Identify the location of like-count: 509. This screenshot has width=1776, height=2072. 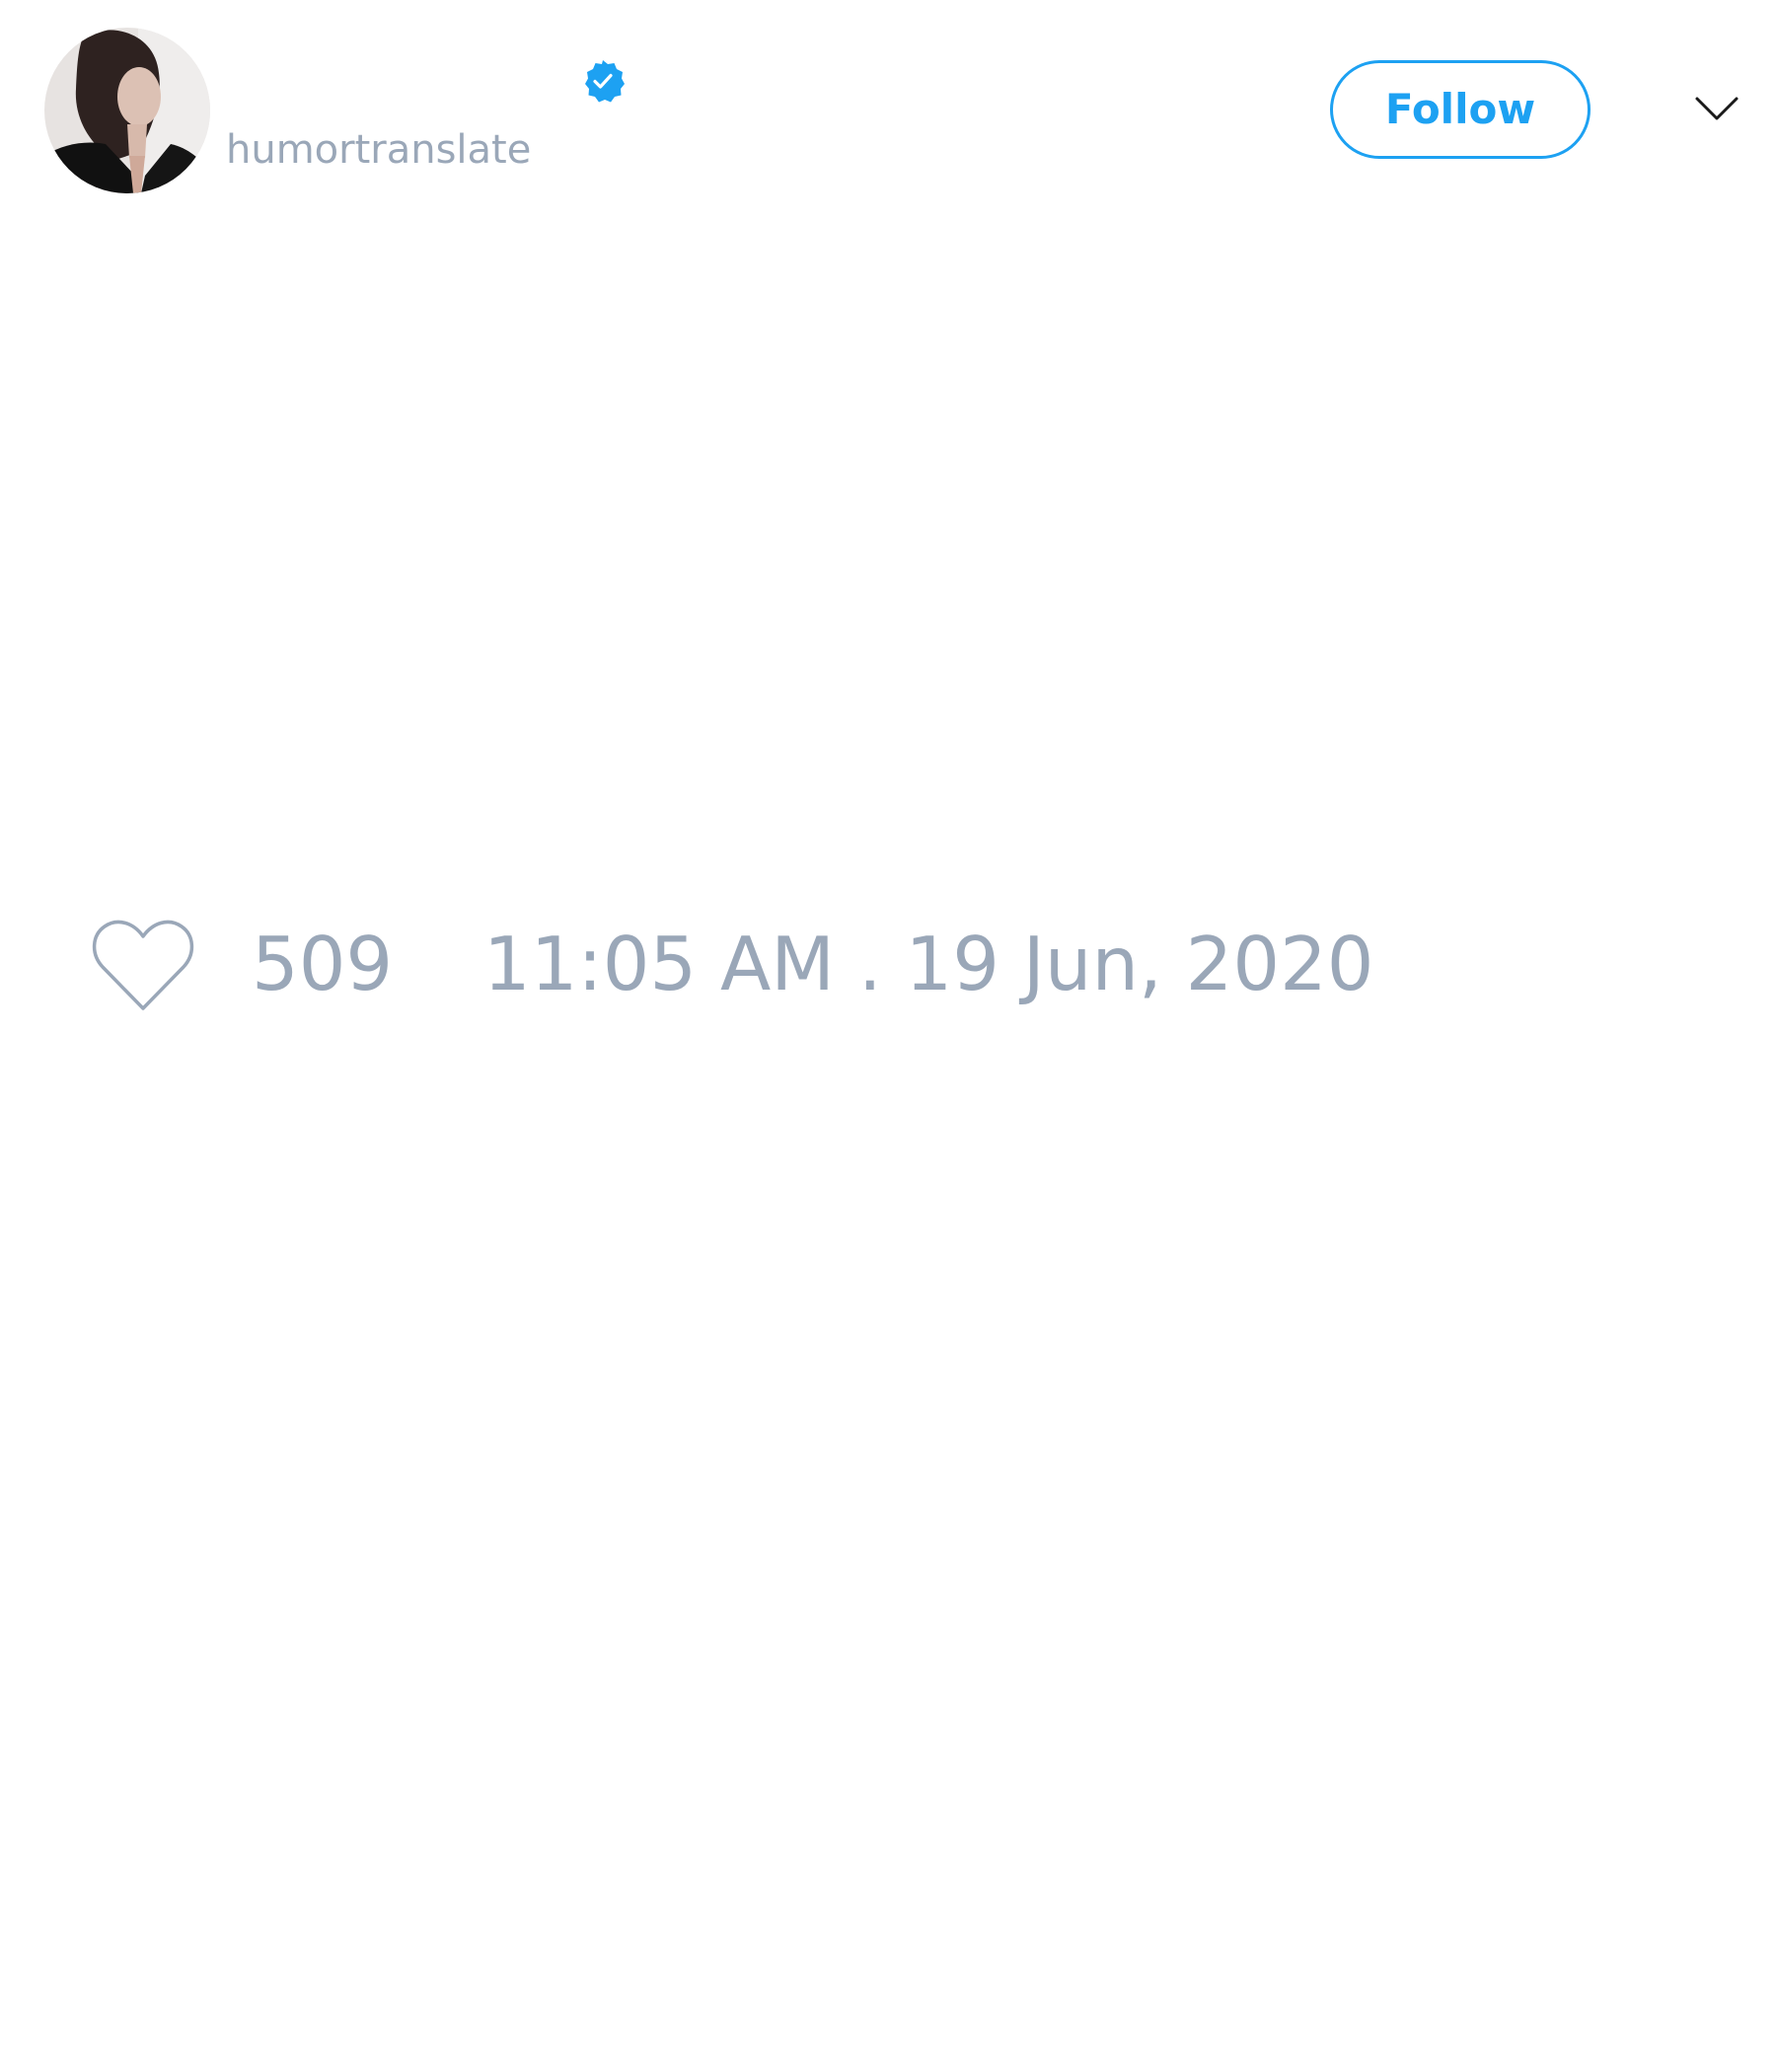
(323, 964).